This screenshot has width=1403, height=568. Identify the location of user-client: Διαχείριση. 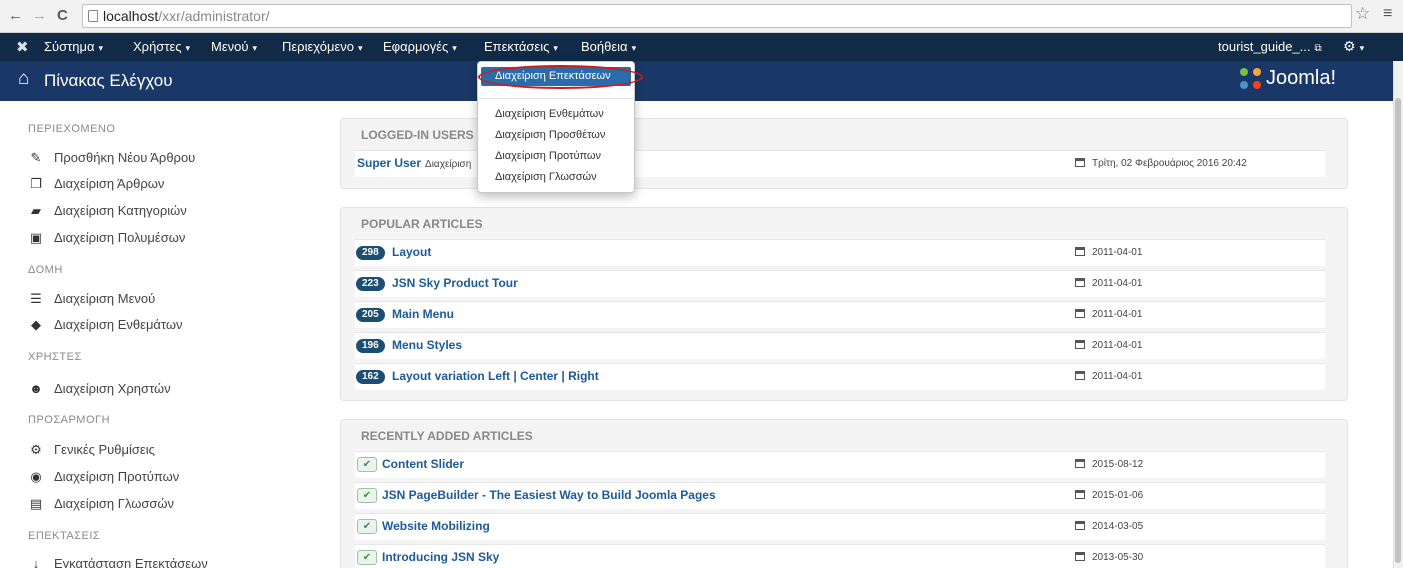
(448, 164).